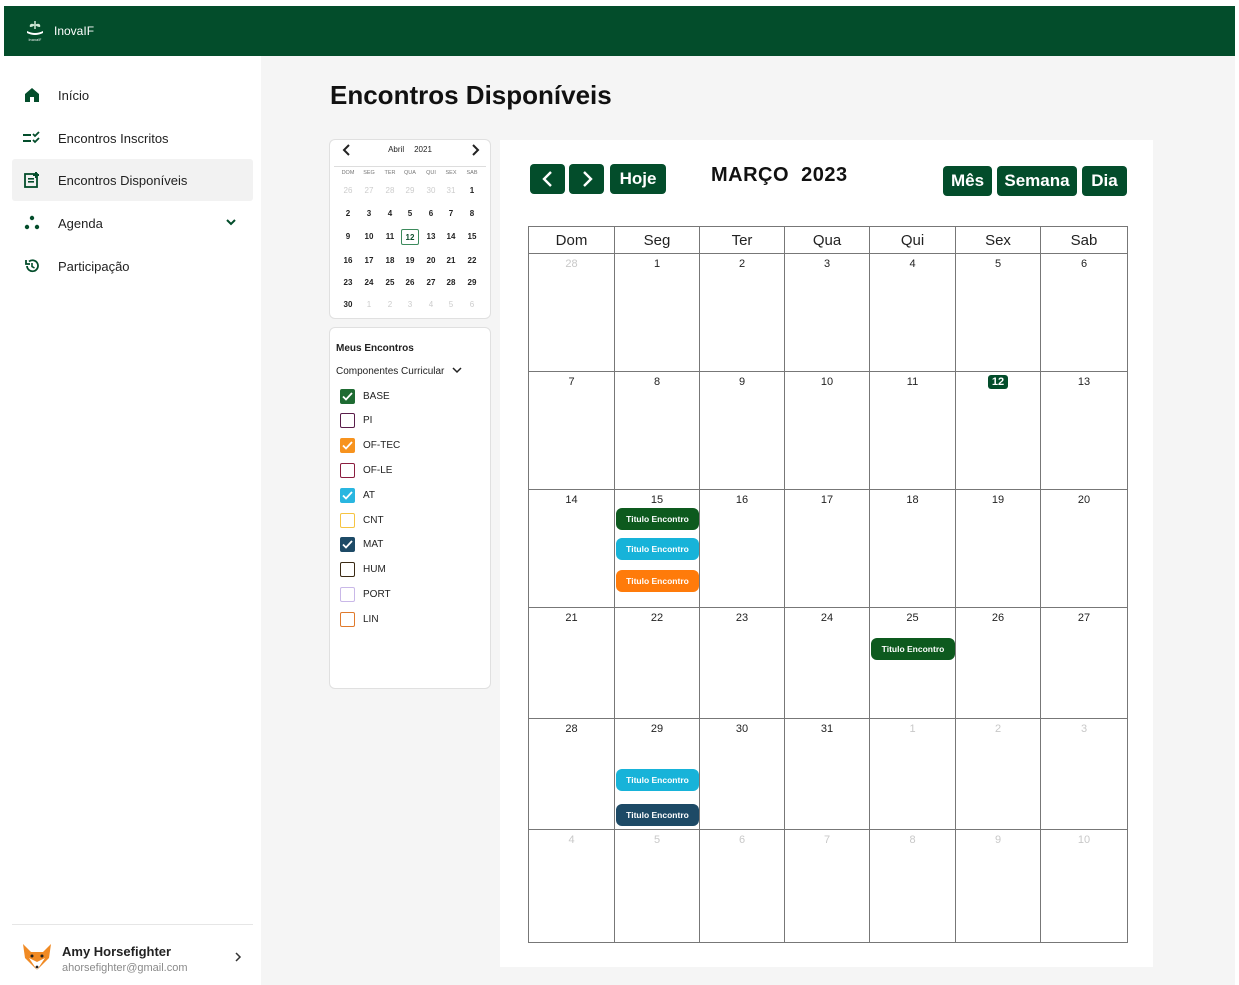 This screenshot has width=1239, height=985. What do you see at coordinates (1104, 181) in the screenshot?
I see `view-day-button: Dia` at bounding box center [1104, 181].